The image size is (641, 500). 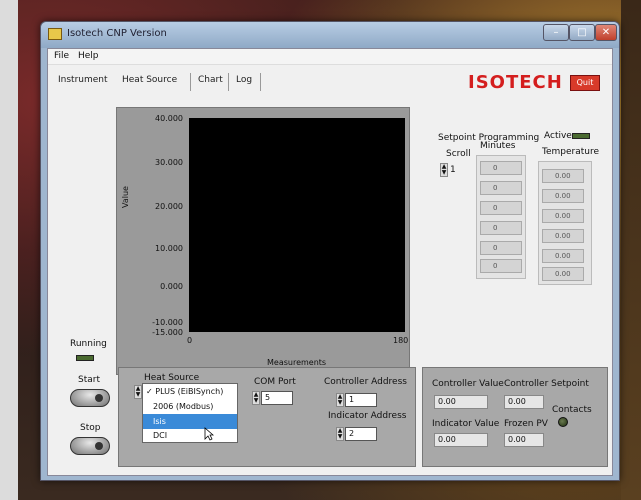 I want to click on scroll-label: Scroll, so click(x=458, y=154).